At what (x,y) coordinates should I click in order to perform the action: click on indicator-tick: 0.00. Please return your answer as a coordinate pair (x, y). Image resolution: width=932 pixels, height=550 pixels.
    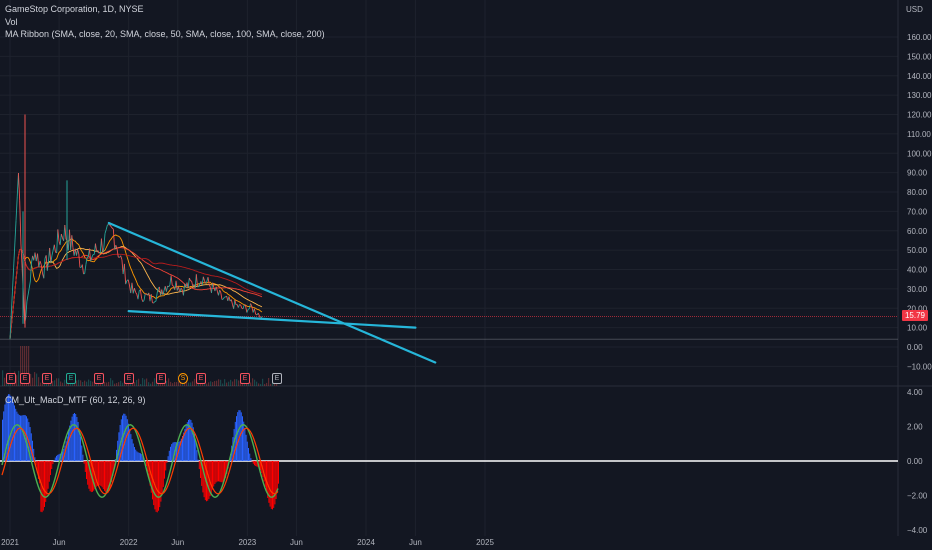
    Looking at the image, I should click on (915, 461).